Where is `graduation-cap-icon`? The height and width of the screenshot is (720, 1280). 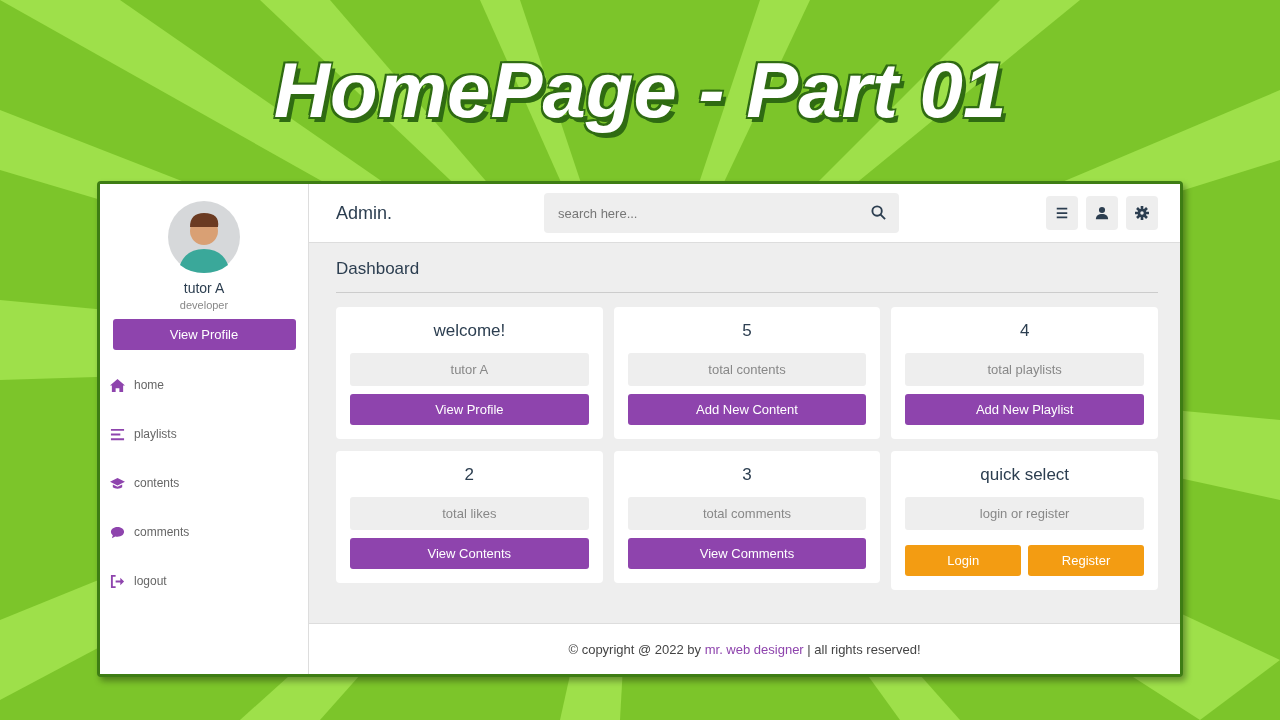 graduation-cap-icon is located at coordinates (117, 483).